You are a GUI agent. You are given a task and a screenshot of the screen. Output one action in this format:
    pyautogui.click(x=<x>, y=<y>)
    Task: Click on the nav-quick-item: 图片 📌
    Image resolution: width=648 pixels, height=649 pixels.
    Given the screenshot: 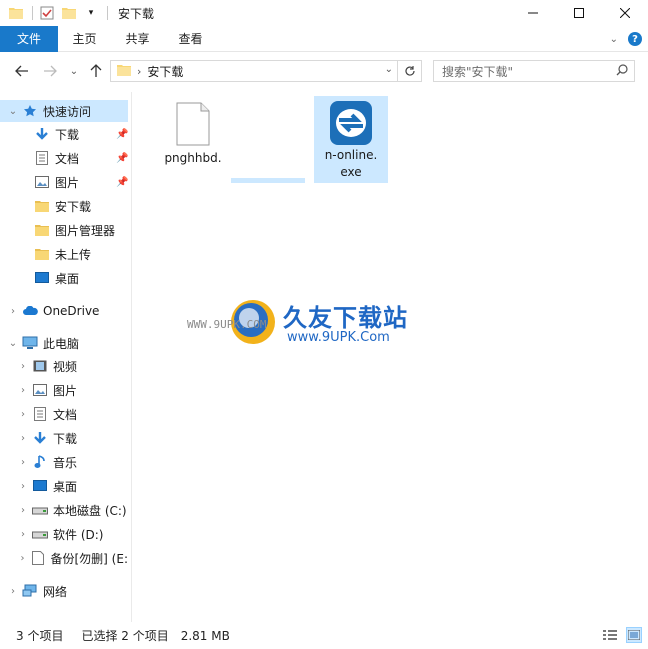 What is the action you would take?
    pyautogui.click(x=64, y=182)
    